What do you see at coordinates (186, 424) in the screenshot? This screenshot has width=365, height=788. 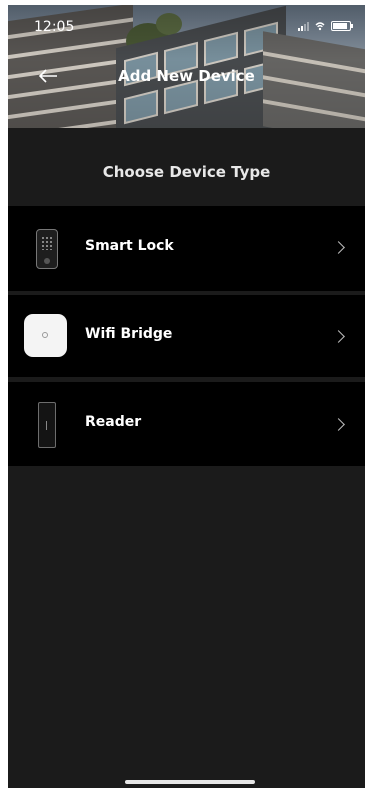 I see `device-row-reader: Reader` at bounding box center [186, 424].